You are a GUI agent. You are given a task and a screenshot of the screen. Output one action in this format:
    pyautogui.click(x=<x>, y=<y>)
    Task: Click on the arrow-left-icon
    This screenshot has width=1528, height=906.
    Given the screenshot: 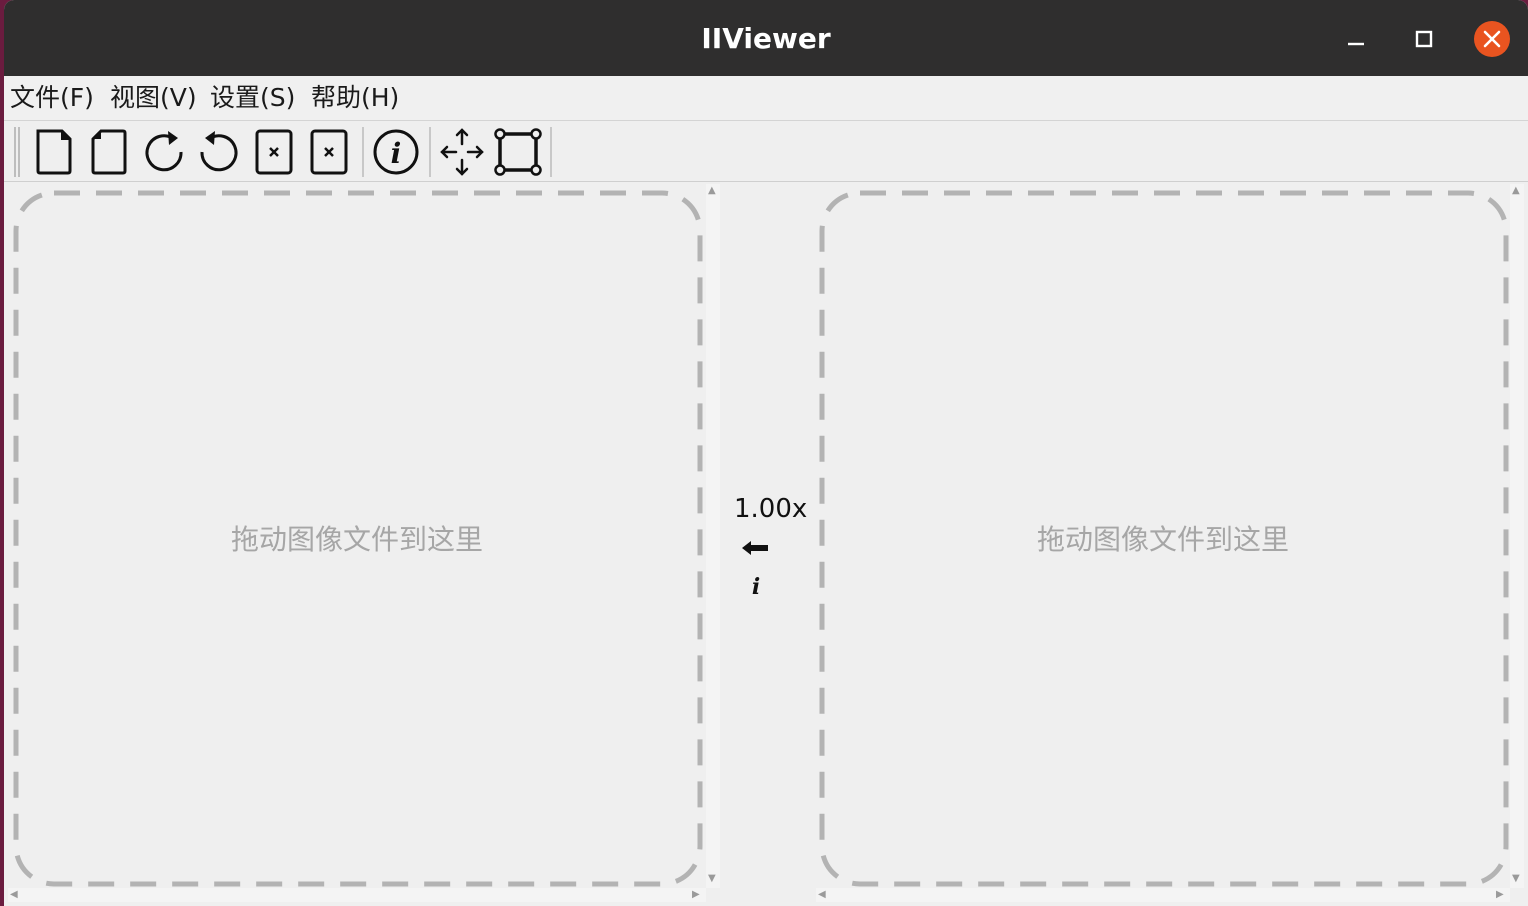 What is the action you would take?
    pyautogui.click(x=755, y=548)
    